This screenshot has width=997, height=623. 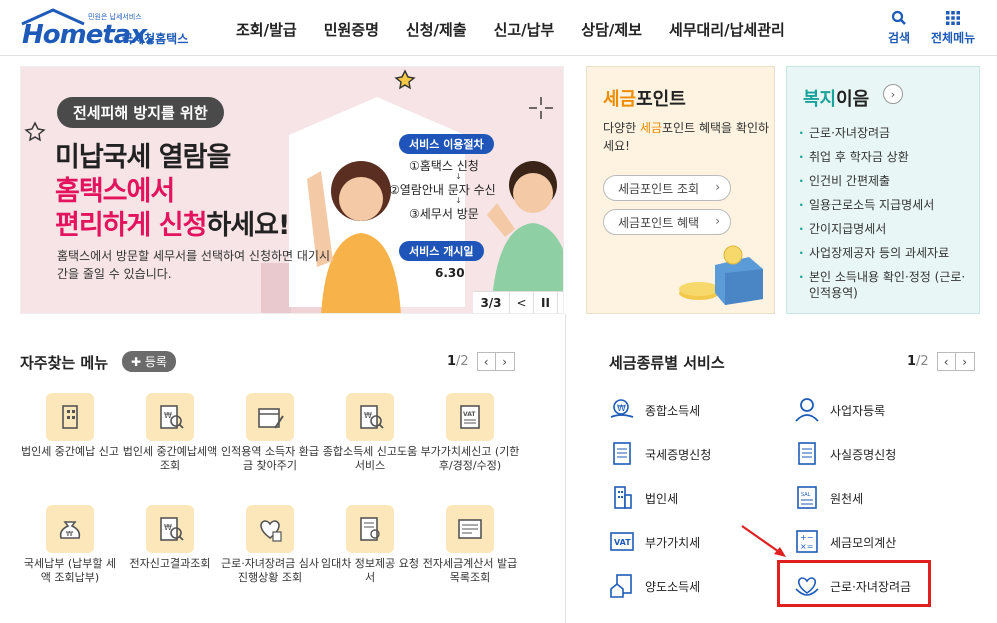 I want to click on tax-service-item-right: +− ×= 세금모의계산, so click(x=845, y=542).